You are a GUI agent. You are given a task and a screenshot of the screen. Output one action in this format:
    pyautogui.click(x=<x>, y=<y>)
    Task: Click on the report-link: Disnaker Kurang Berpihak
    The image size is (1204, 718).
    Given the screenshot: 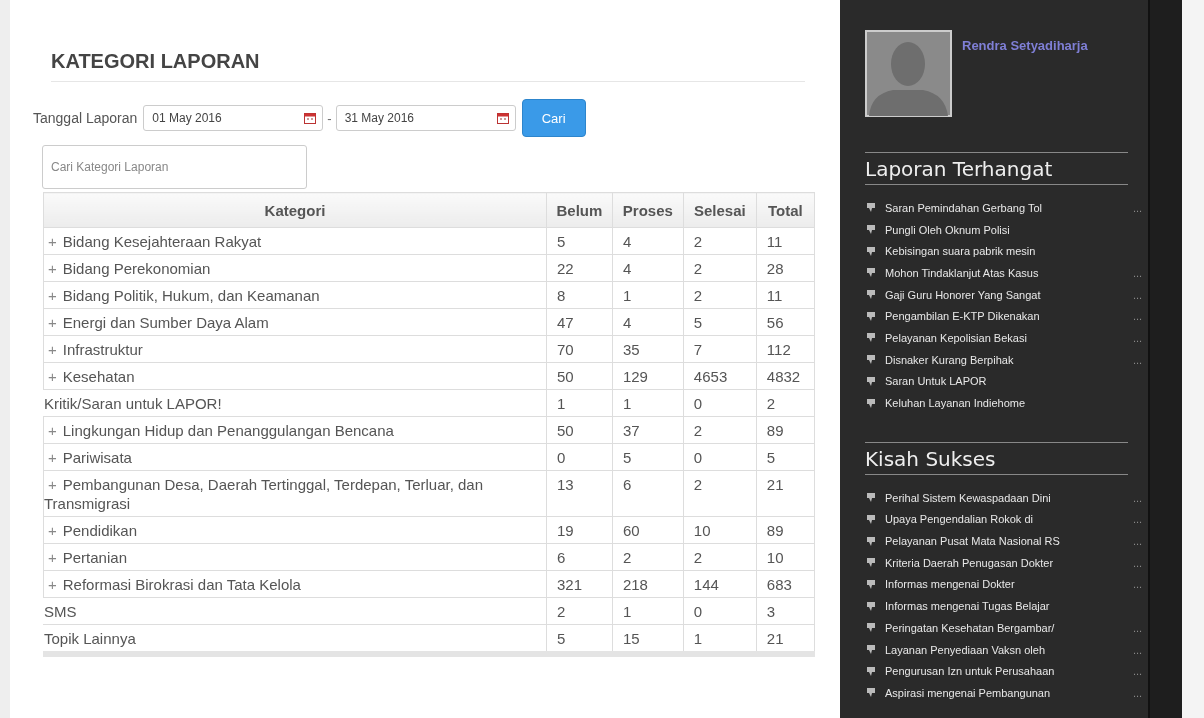 What is the action you would take?
    pyautogui.click(x=1009, y=359)
    